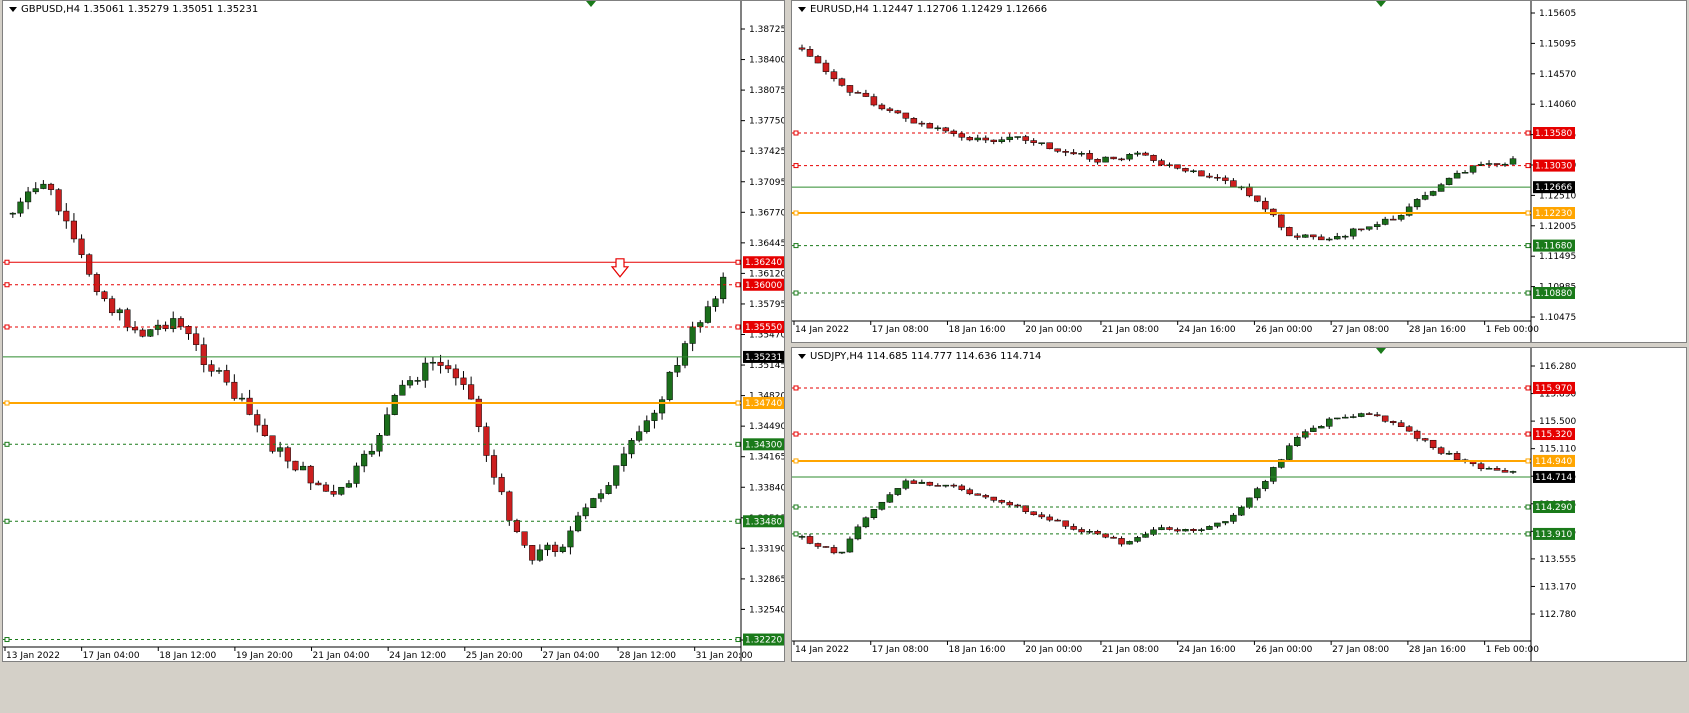 The width and height of the screenshot is (1689, 713). What do you see at coordinates (763, 445) in the screenshot?
I see `level-price-label: 1.34300` at bounding box center [763, 445].